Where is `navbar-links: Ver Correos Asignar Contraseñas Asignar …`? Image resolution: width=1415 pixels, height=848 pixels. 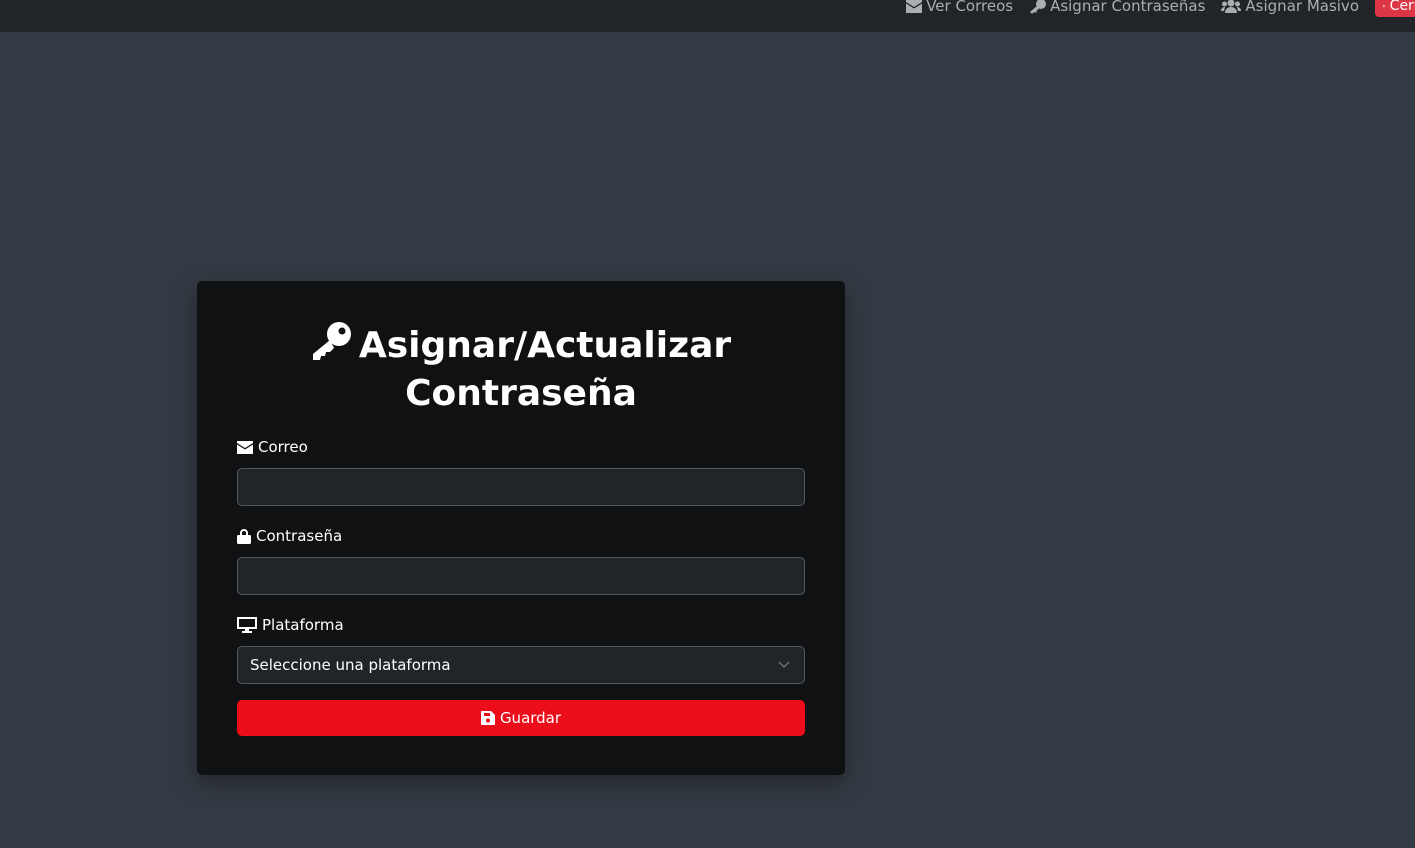
navbar-links: Ver Correos Asignar Contraseñas Asignar … is located at coordinates (1160, 9).